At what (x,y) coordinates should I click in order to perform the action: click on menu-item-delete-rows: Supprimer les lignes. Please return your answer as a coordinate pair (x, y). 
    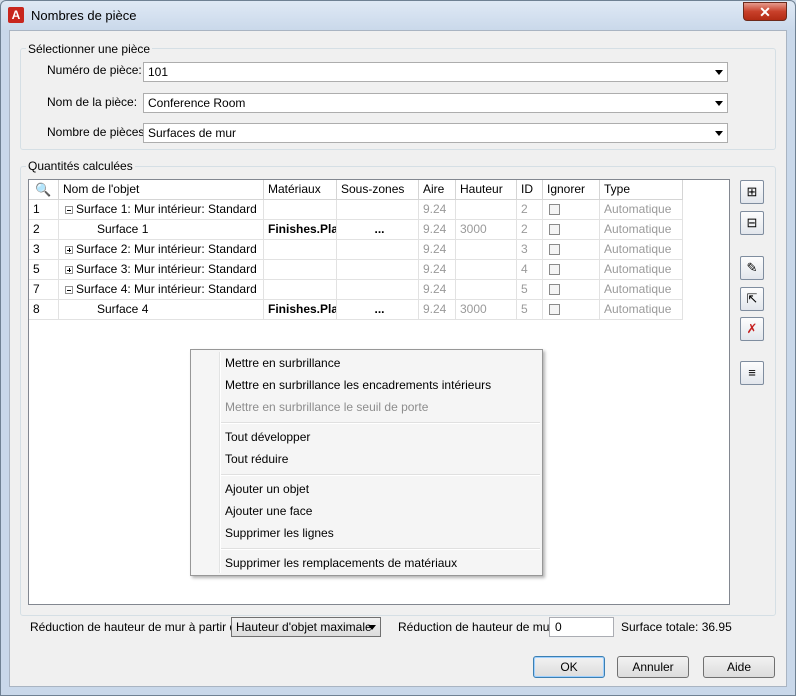
    Looking at the image, I should click on (279, 533).